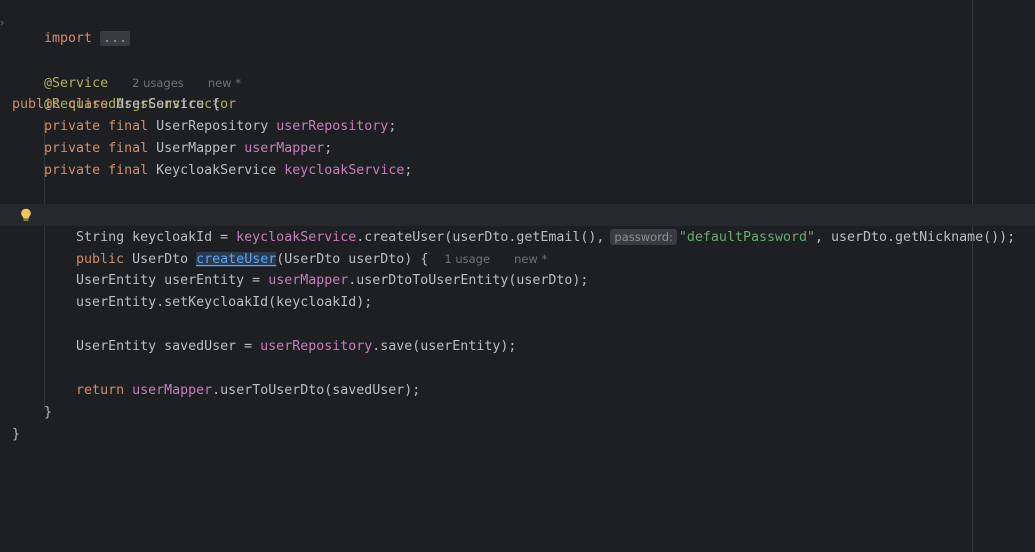  What do you see at coordinates (156, 237) in the screenshot?
I see `code-text: String keycloakId =` at bounding box center [156, 237].